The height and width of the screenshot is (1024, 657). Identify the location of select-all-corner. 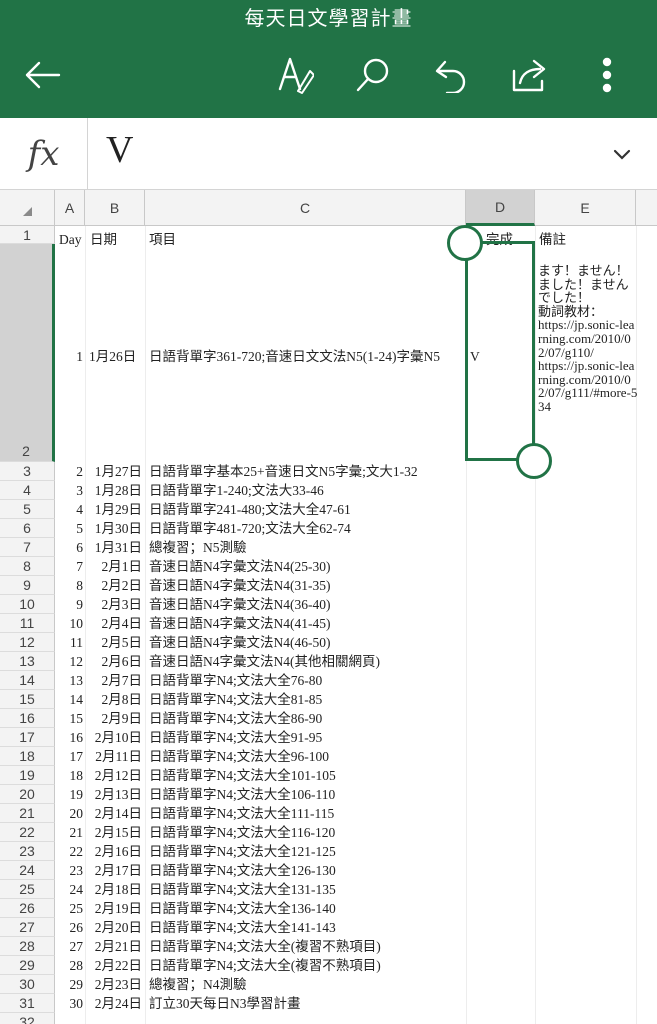
(27, 208).